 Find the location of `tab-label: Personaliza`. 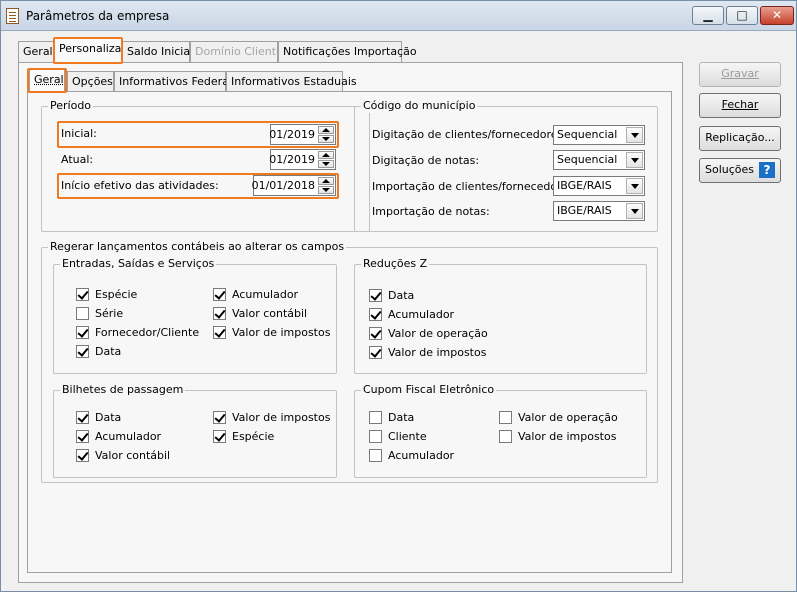

tab-label: Personaliza is located at coordinates (90, 48).